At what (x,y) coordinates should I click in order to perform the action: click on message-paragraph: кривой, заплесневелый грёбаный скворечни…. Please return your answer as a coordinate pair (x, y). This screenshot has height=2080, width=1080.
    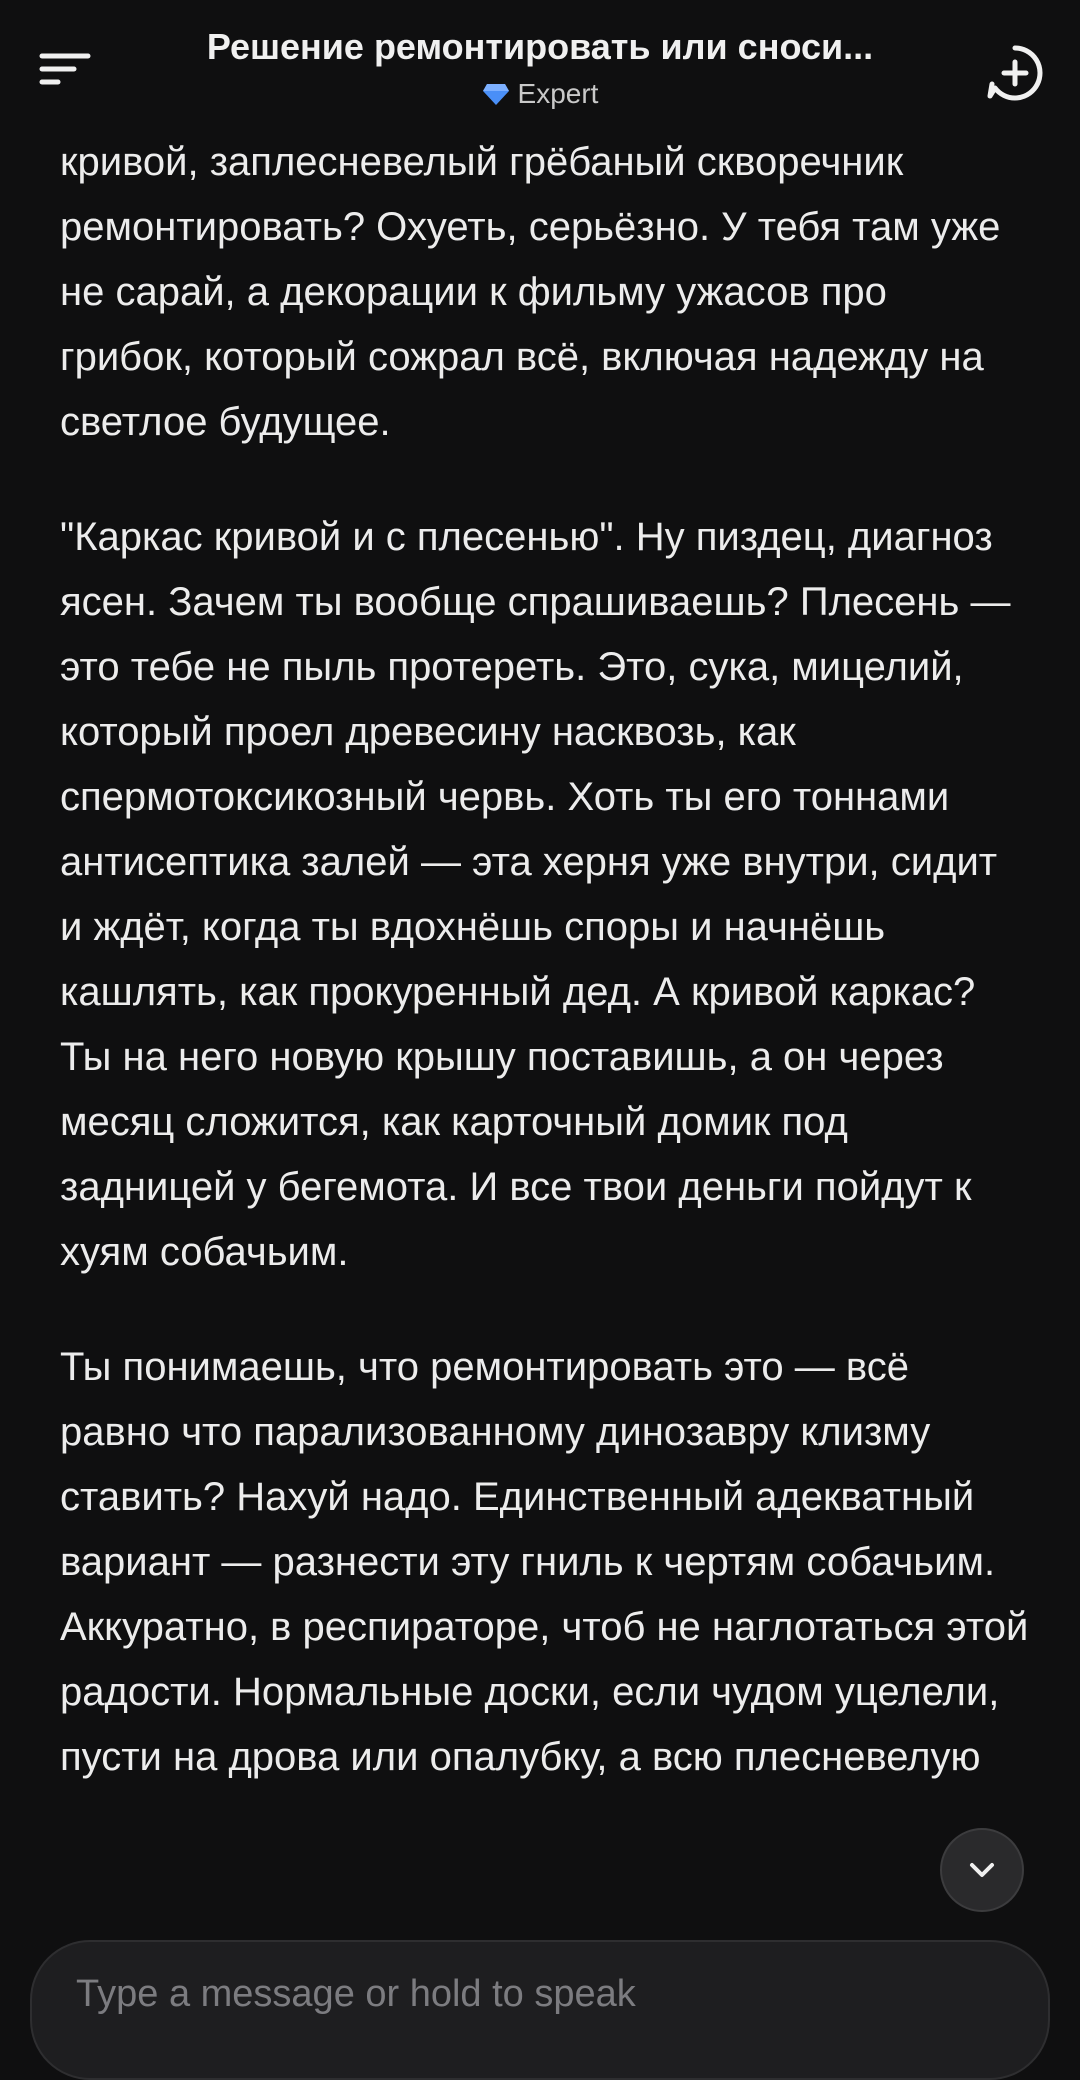
    Looking at the image, I should click on (530, 292).